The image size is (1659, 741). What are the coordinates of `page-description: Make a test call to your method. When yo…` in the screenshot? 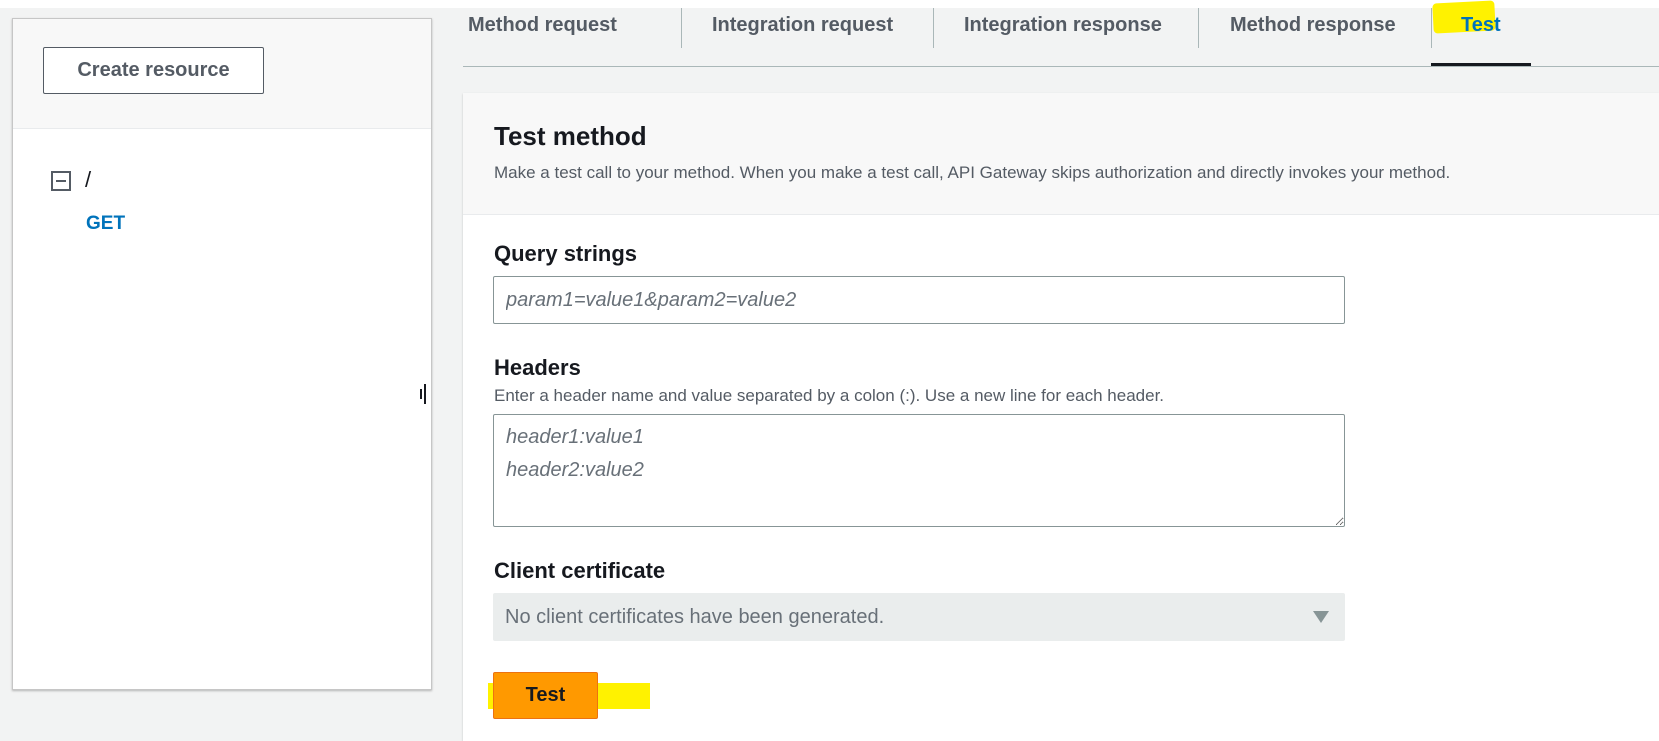 It's located at (972, 172).